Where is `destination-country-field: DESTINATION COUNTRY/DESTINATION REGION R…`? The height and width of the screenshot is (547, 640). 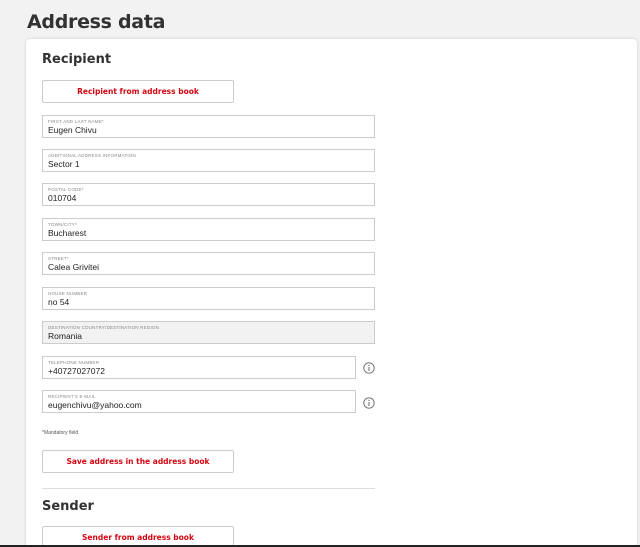
destination-country-field: DESTINATION COUNTRY/DESTINATION REGION R… is located at coordinates (208, 332).